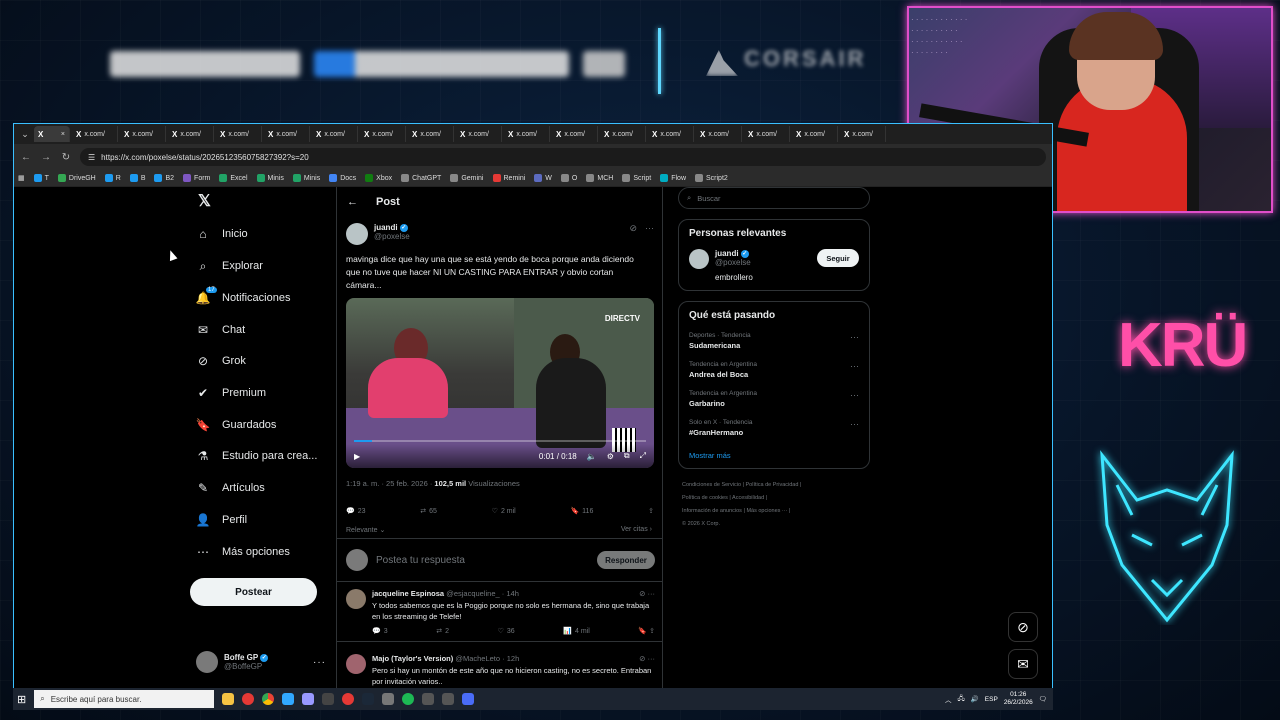 This screenshot has height=720, width=1280. I want to click on clock: 01:26 26/2/2026, so click(1018, 699).